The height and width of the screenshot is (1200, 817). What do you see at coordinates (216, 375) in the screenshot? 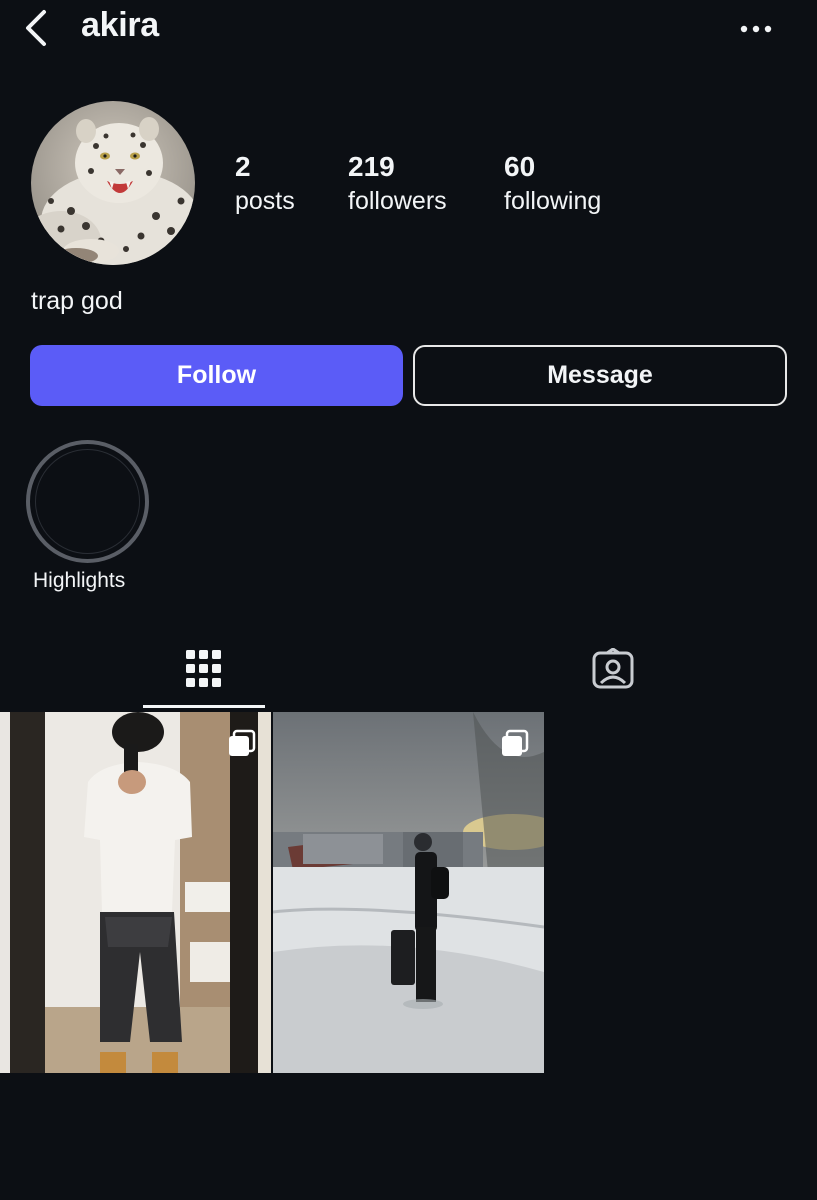
I see `follow-button: Follow` at bounding box center [216, 375].